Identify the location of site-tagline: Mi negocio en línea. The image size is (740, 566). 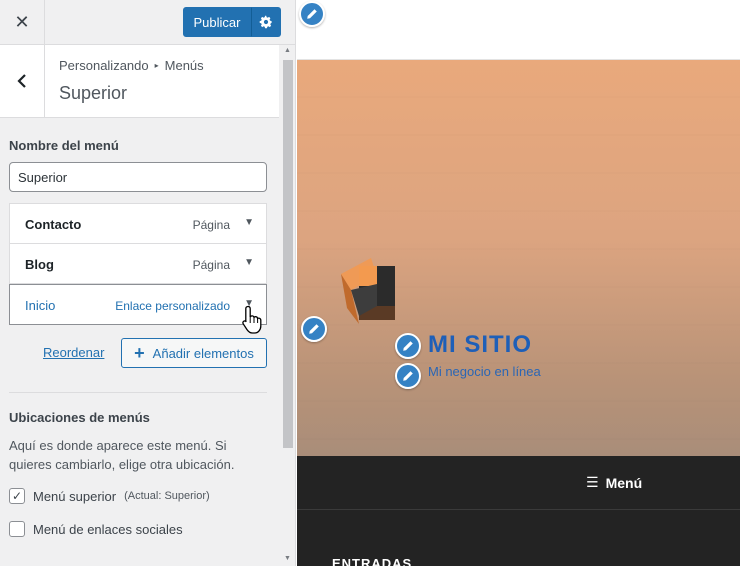
(484, 371).